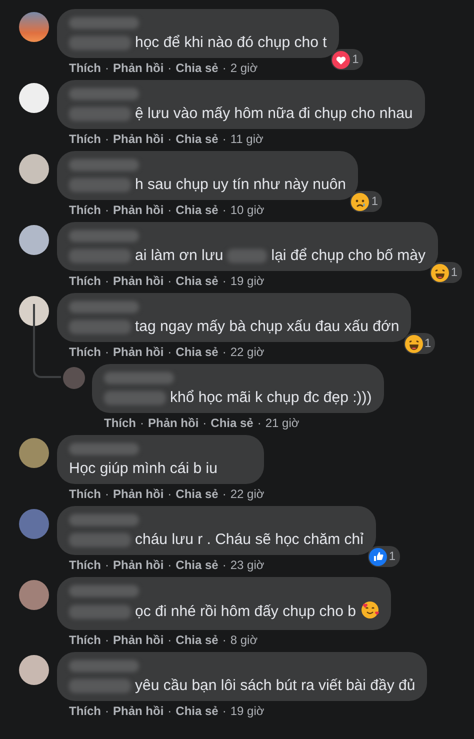  What do you see at coordinates (143, 468) in the screenshot?
I see `comment-text: Học giúp mình cái b iu` at bounding box center [143, 468].